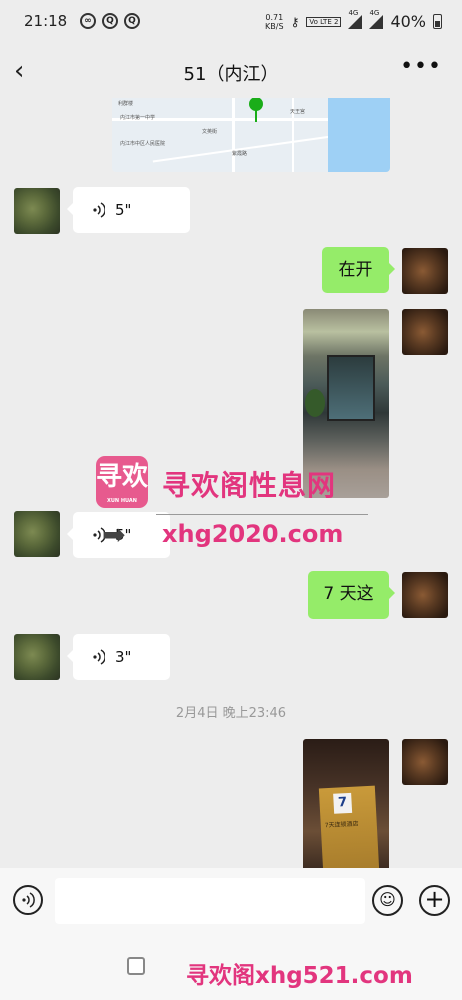  Describe the element at coordinates (358, 270) in the screenshot. I see `text-message: 在开` at that location.